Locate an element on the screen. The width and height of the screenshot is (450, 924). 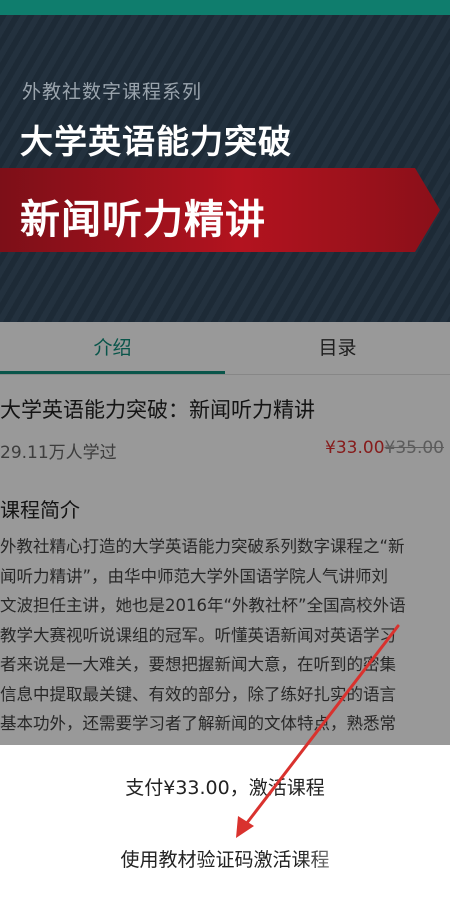
status-bar is located at coordinates (225, 7).